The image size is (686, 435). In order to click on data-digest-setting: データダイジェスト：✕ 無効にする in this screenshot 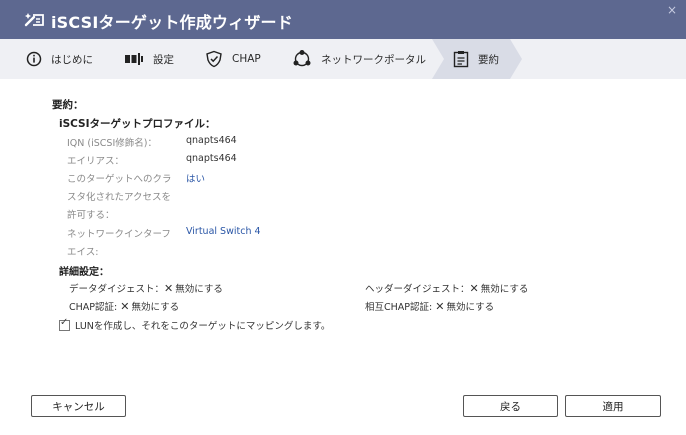, I will do `click(146, 288)`.